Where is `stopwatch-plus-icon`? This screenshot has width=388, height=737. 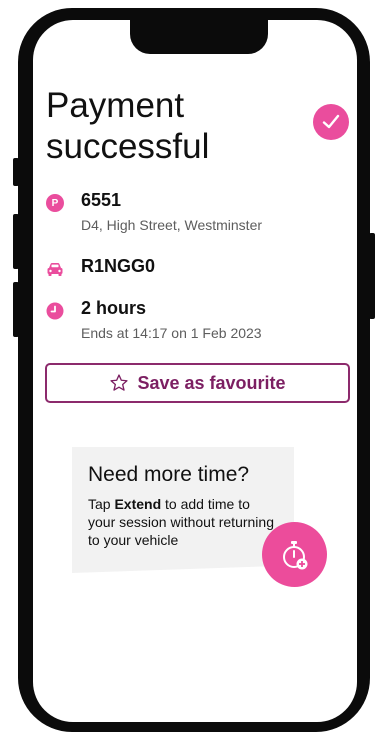 stopwatch-plus-icon is located at coordinates (294, 554).